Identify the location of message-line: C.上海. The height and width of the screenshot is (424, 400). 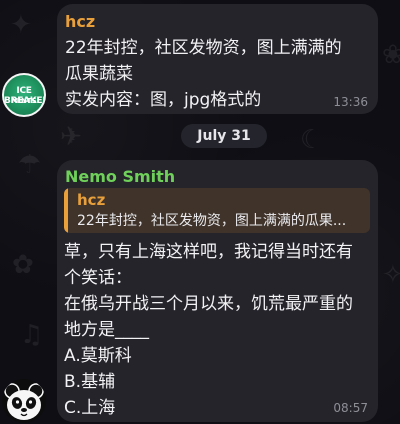
(90, 408).